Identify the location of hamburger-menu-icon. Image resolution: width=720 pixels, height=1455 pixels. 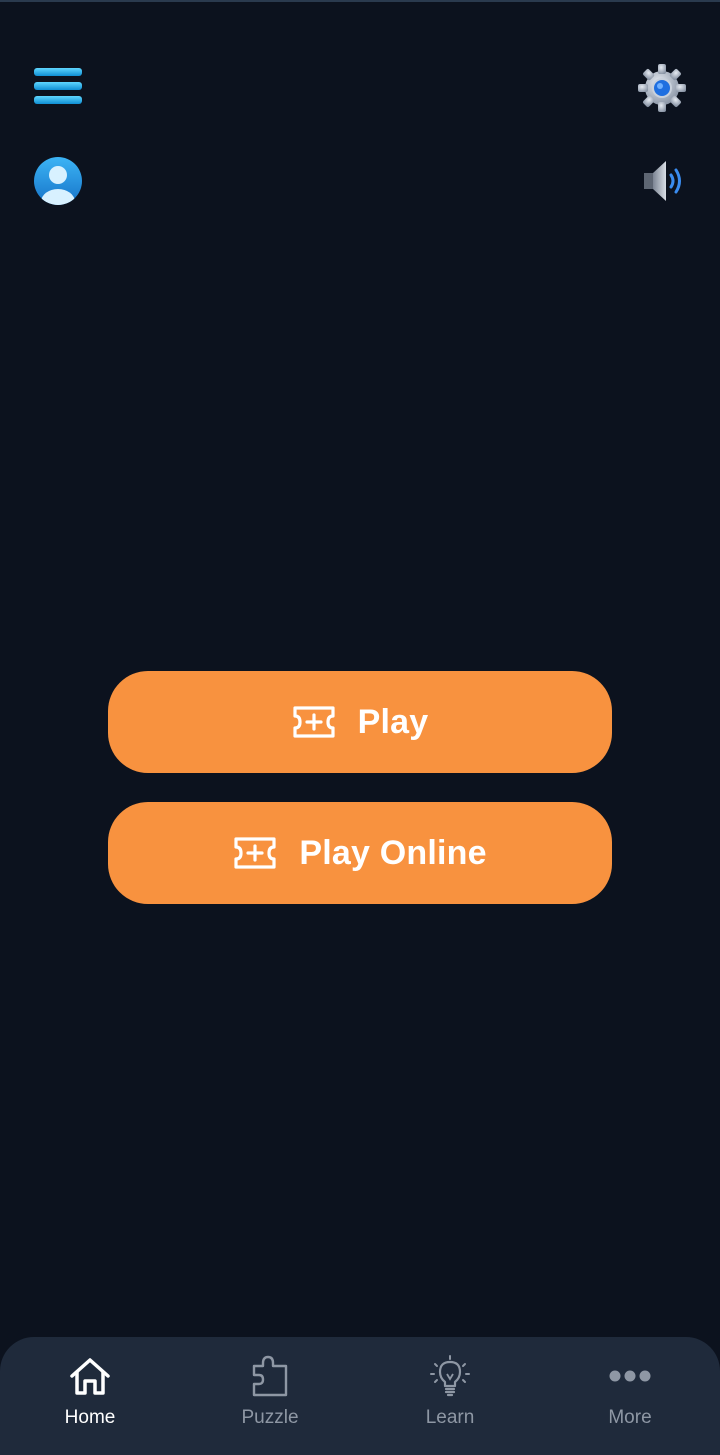
(58, 88).